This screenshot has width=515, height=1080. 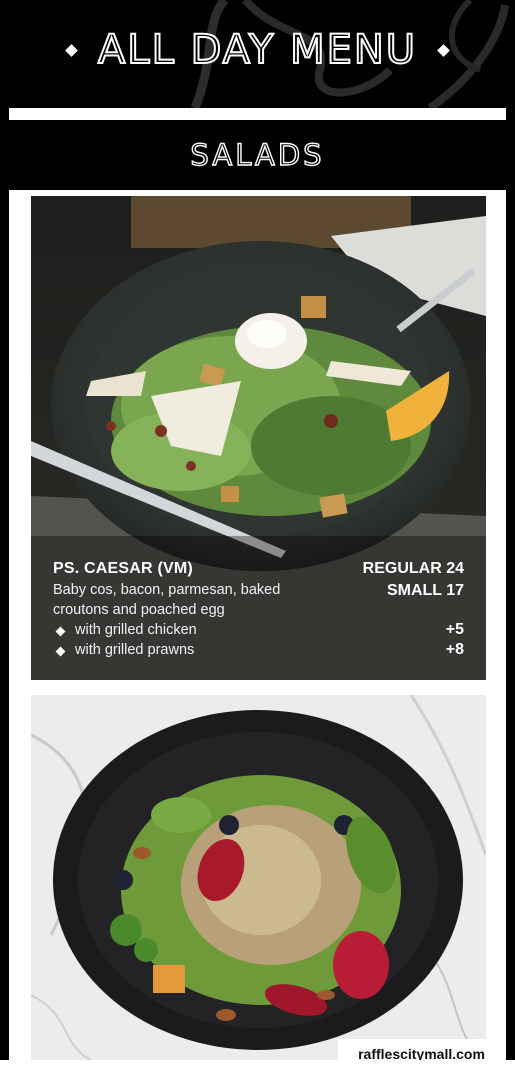 What do you see at coordinates (454, 629) in the screenshot?
I see `addon-price: +5` at bounding box center [454, 629].